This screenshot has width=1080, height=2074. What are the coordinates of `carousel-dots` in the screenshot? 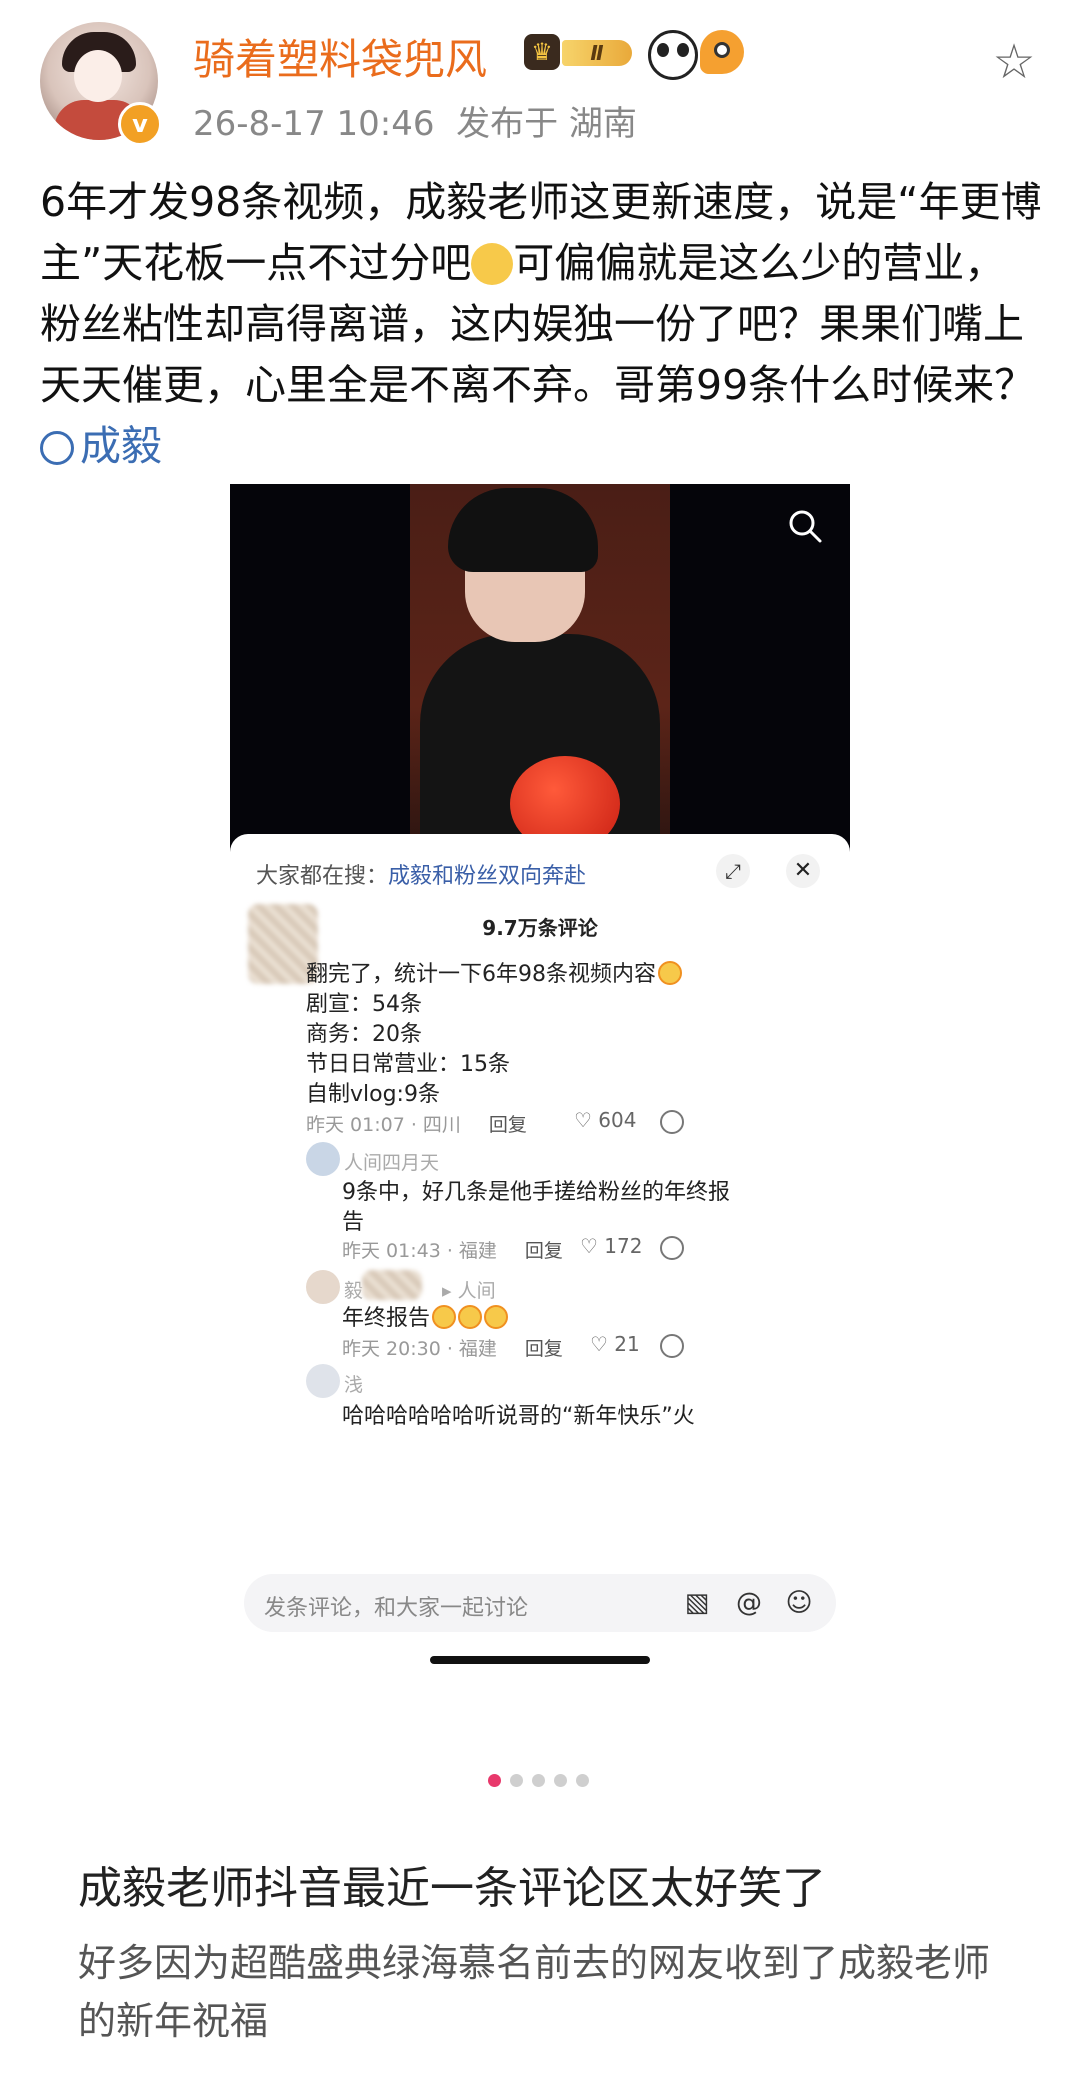 It's located at (543, 1781).